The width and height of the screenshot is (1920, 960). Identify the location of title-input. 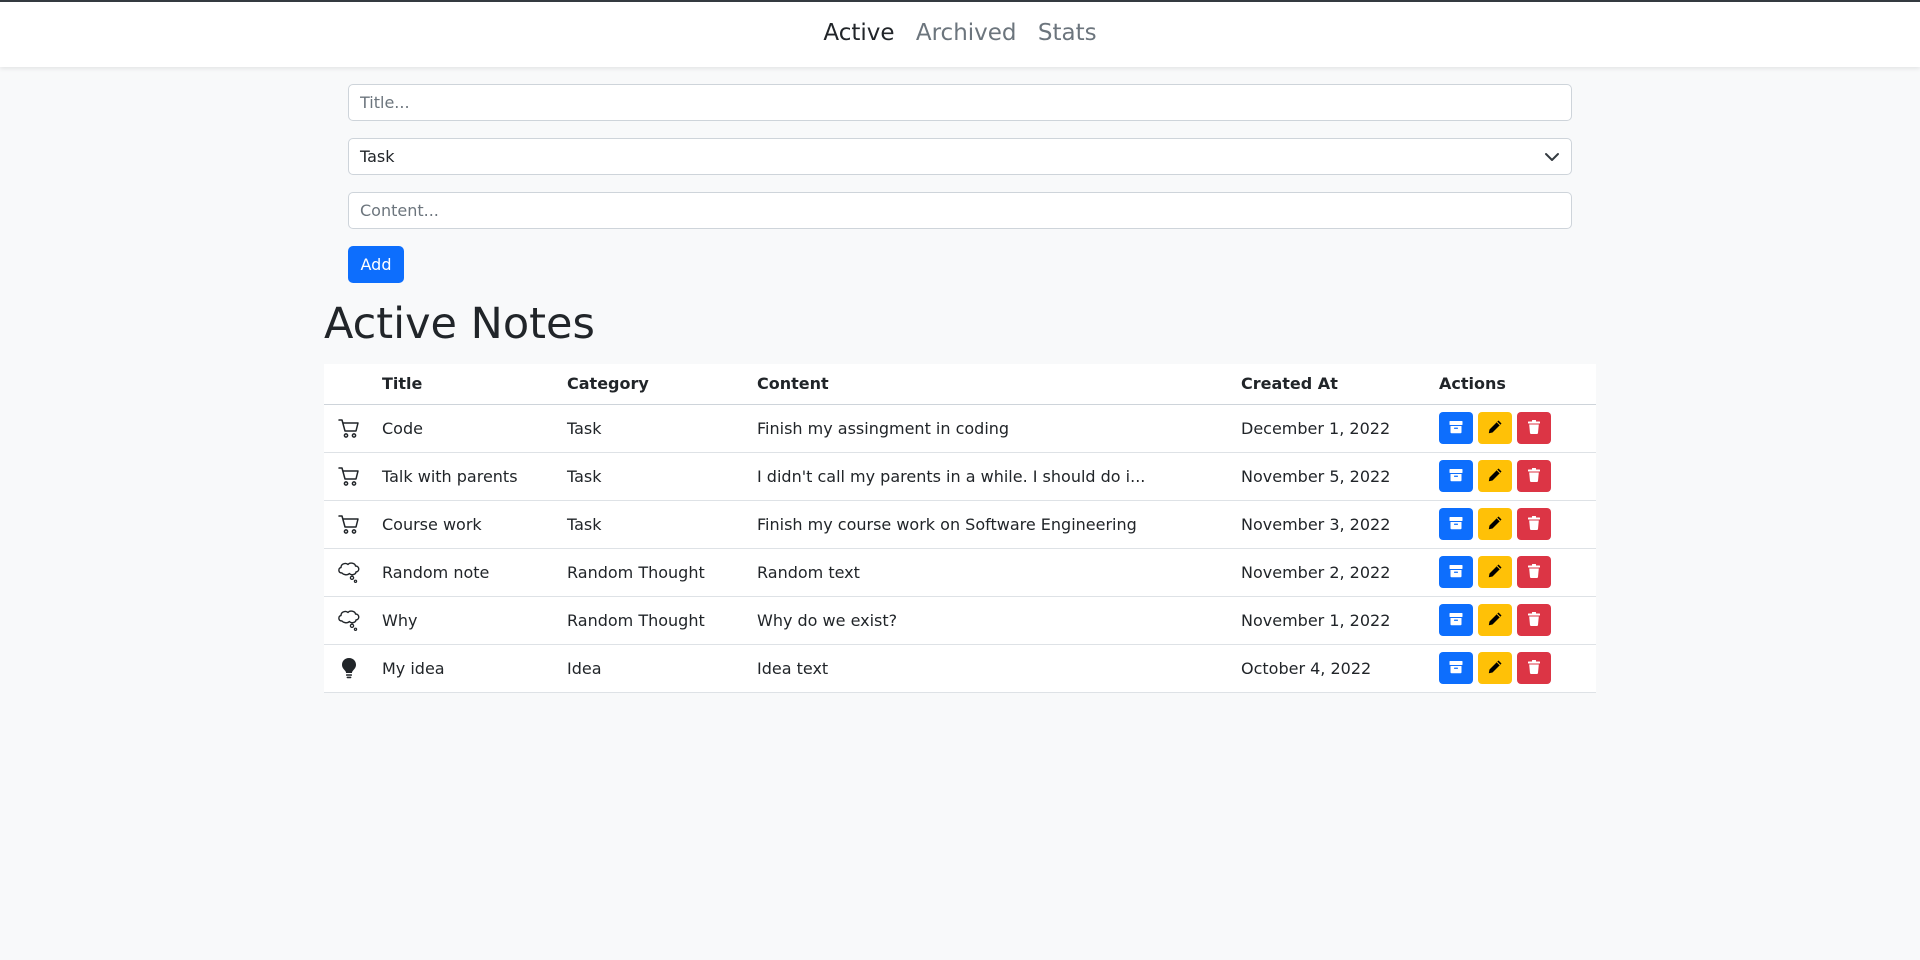
(960, 102).